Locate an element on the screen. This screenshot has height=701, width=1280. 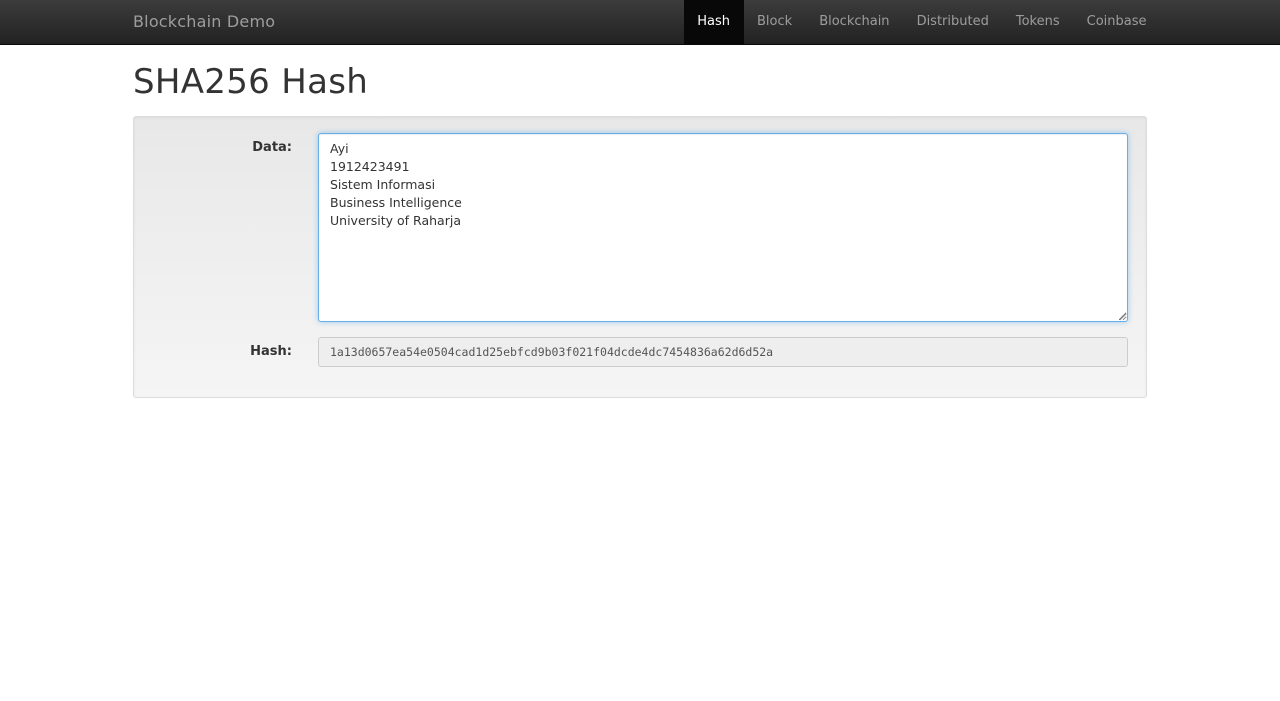
nav-item-hash: Hash is located at coordinates (713, 22).